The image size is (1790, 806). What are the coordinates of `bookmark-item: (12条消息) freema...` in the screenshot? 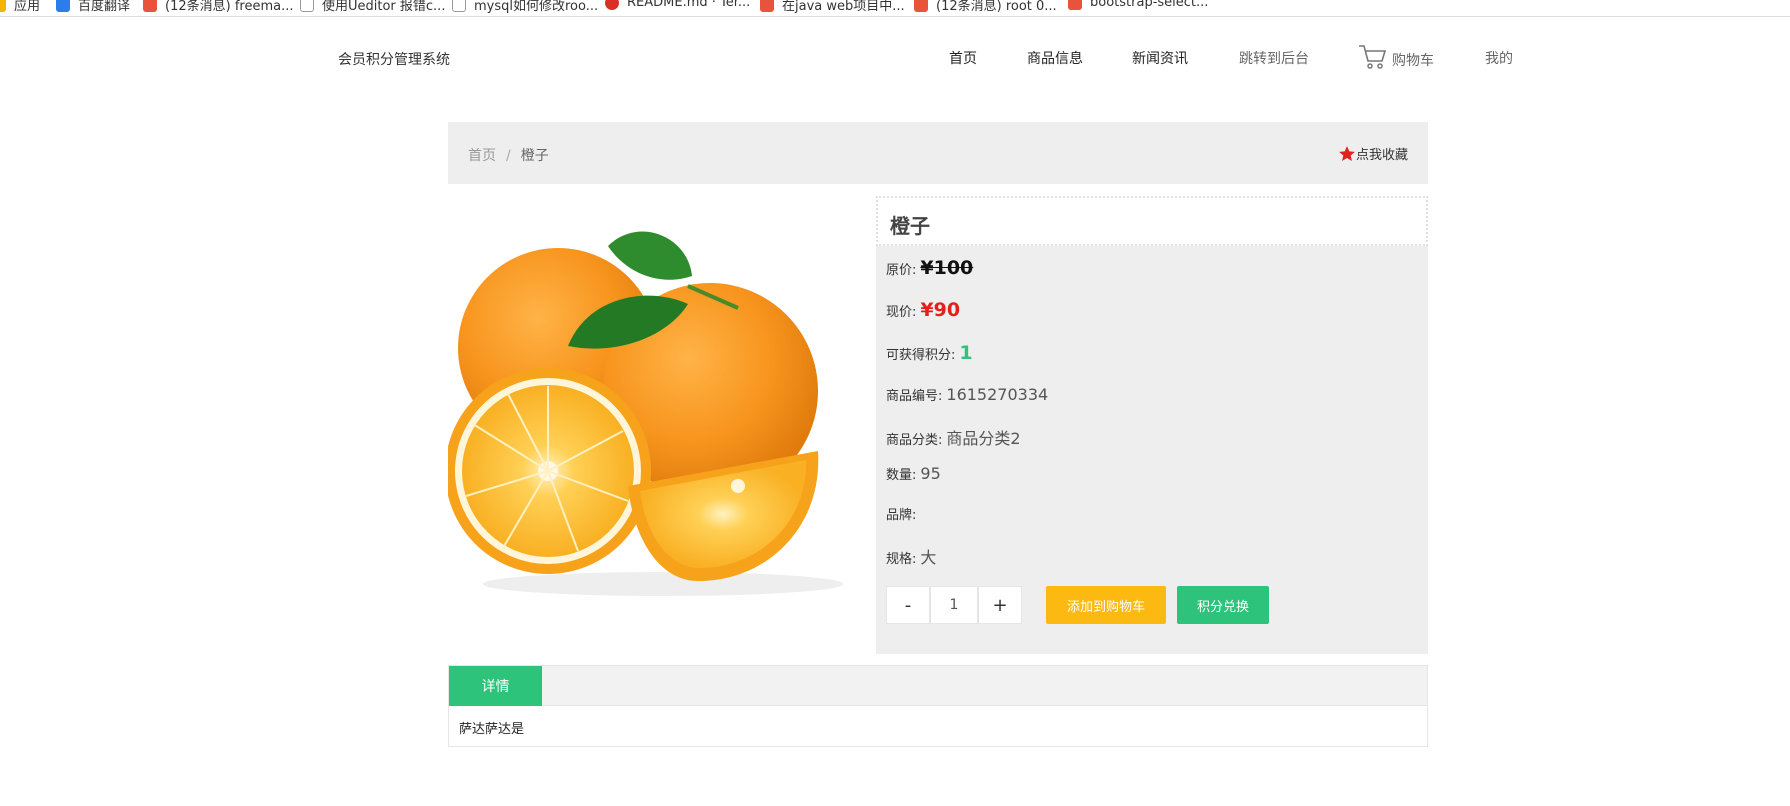 It's located at (218, 7).